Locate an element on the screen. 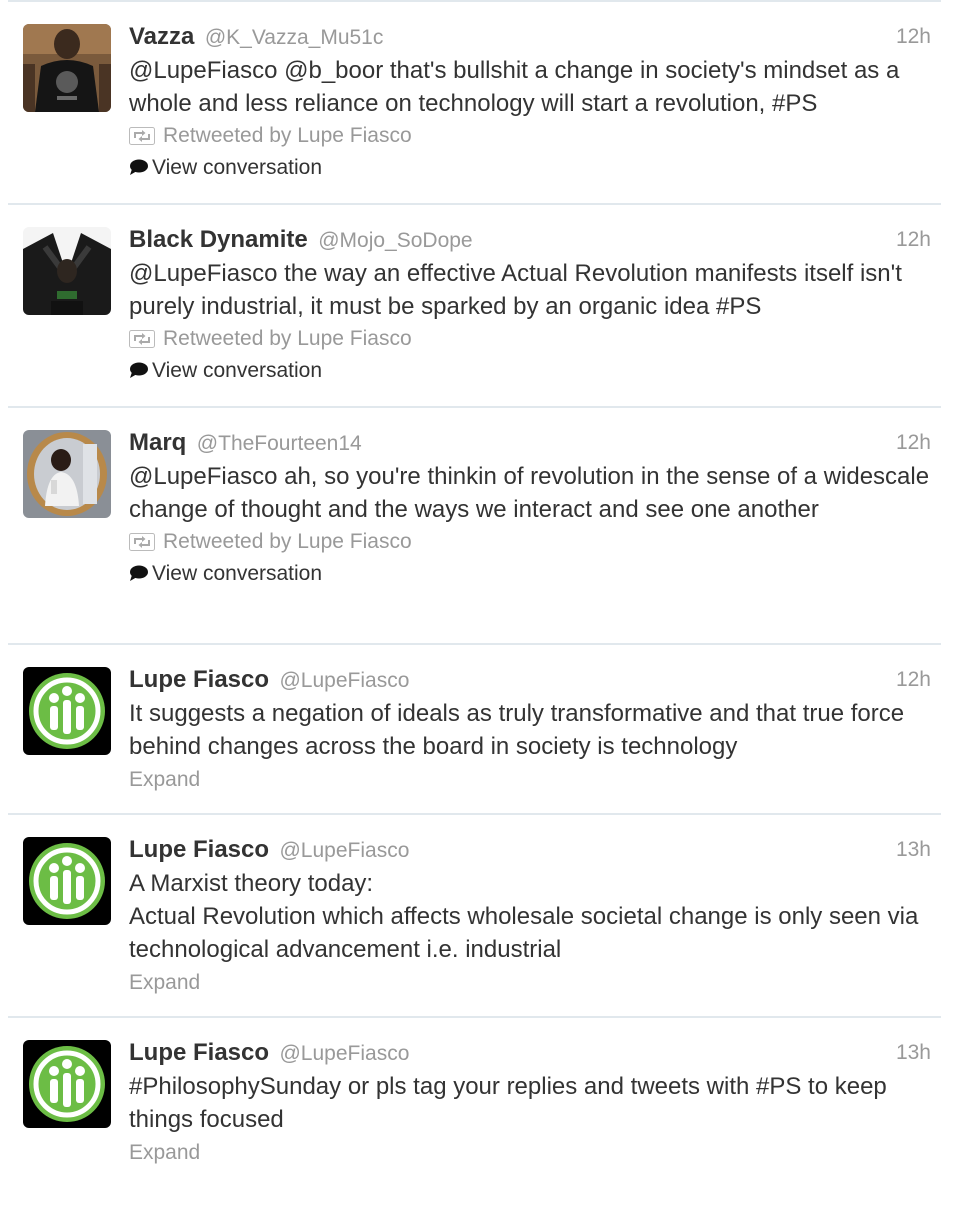  tweet-username: @TheFourteen14 is located at coordinates (279, 443).